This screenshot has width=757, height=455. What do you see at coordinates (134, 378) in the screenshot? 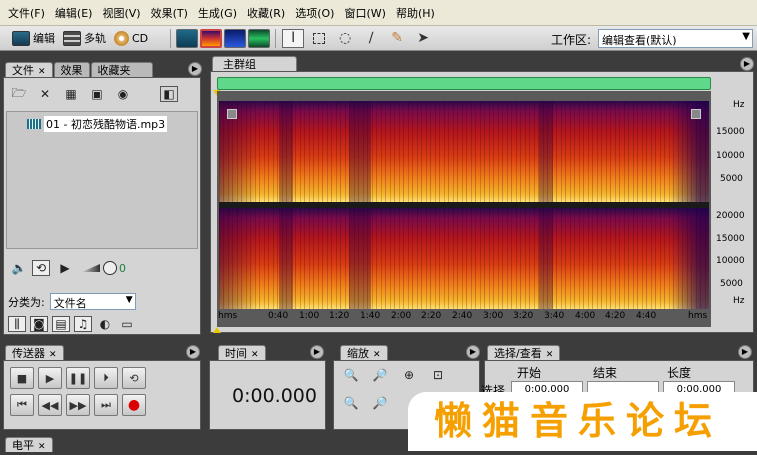
I see `loop-play-button: ⟲` at bounding box center [134, 378].